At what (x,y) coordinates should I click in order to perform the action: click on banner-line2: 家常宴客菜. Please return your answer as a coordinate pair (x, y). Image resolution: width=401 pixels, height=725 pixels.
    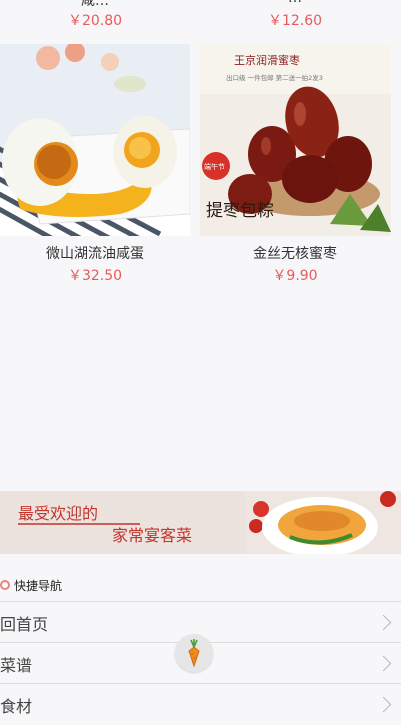
    Looking at the image, I should click on (152, 535).